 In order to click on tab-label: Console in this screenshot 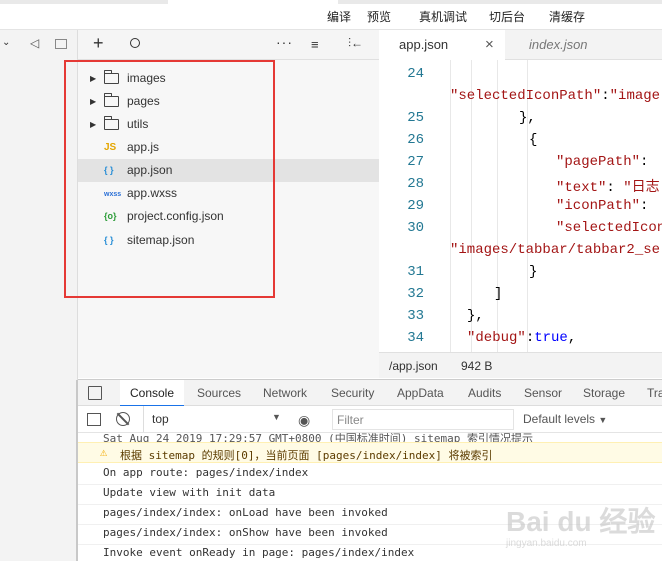, I will do `click(152, 393)`.